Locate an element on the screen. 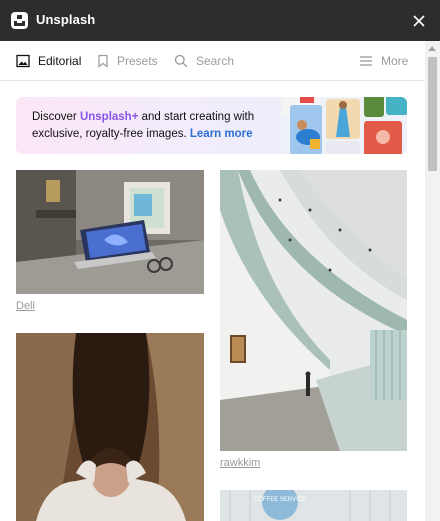 The width and height of the screenshot is (440, 521). tab-editorial: Editorial is located at coordinates (48, 61).